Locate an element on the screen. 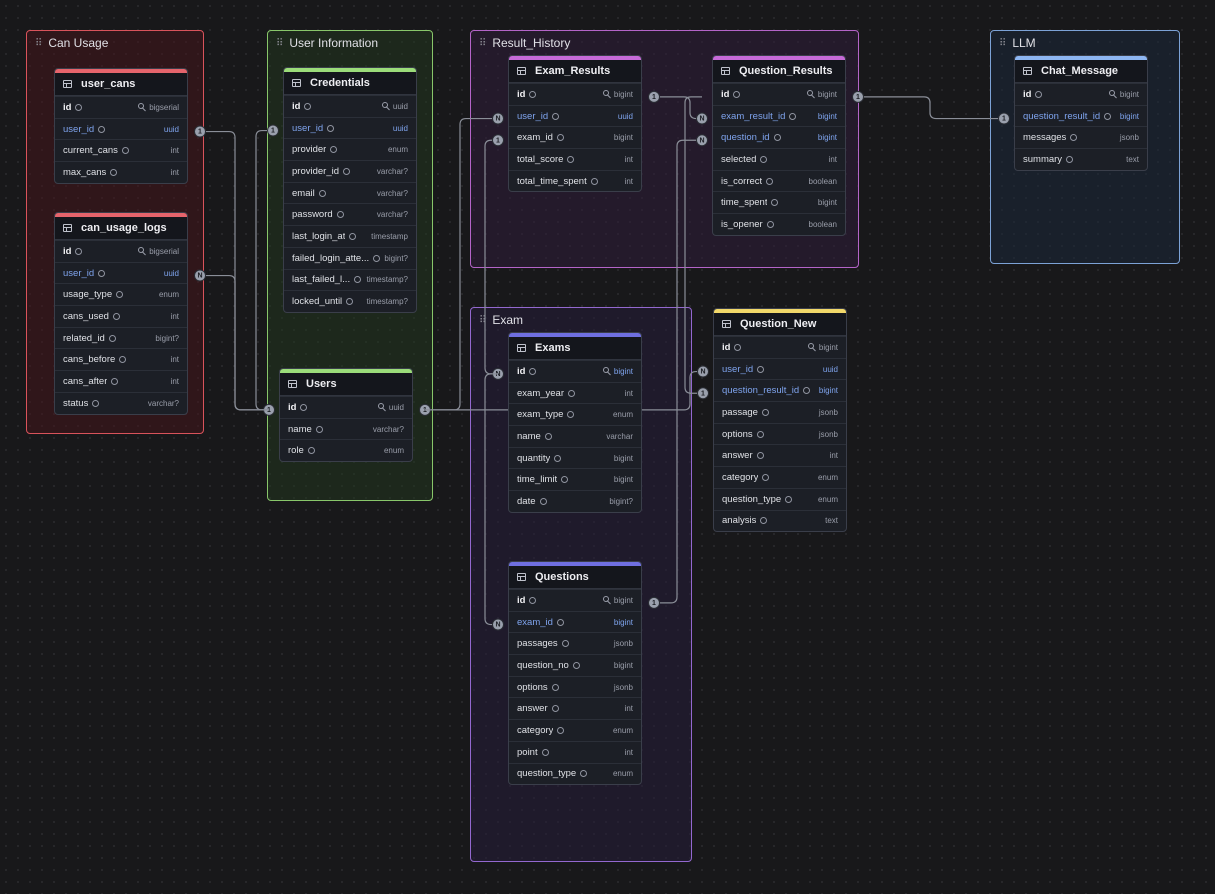 The width and height of the screenshot is (1215, 894). field-row: question_id bigint is located at coordinates (779, 137).